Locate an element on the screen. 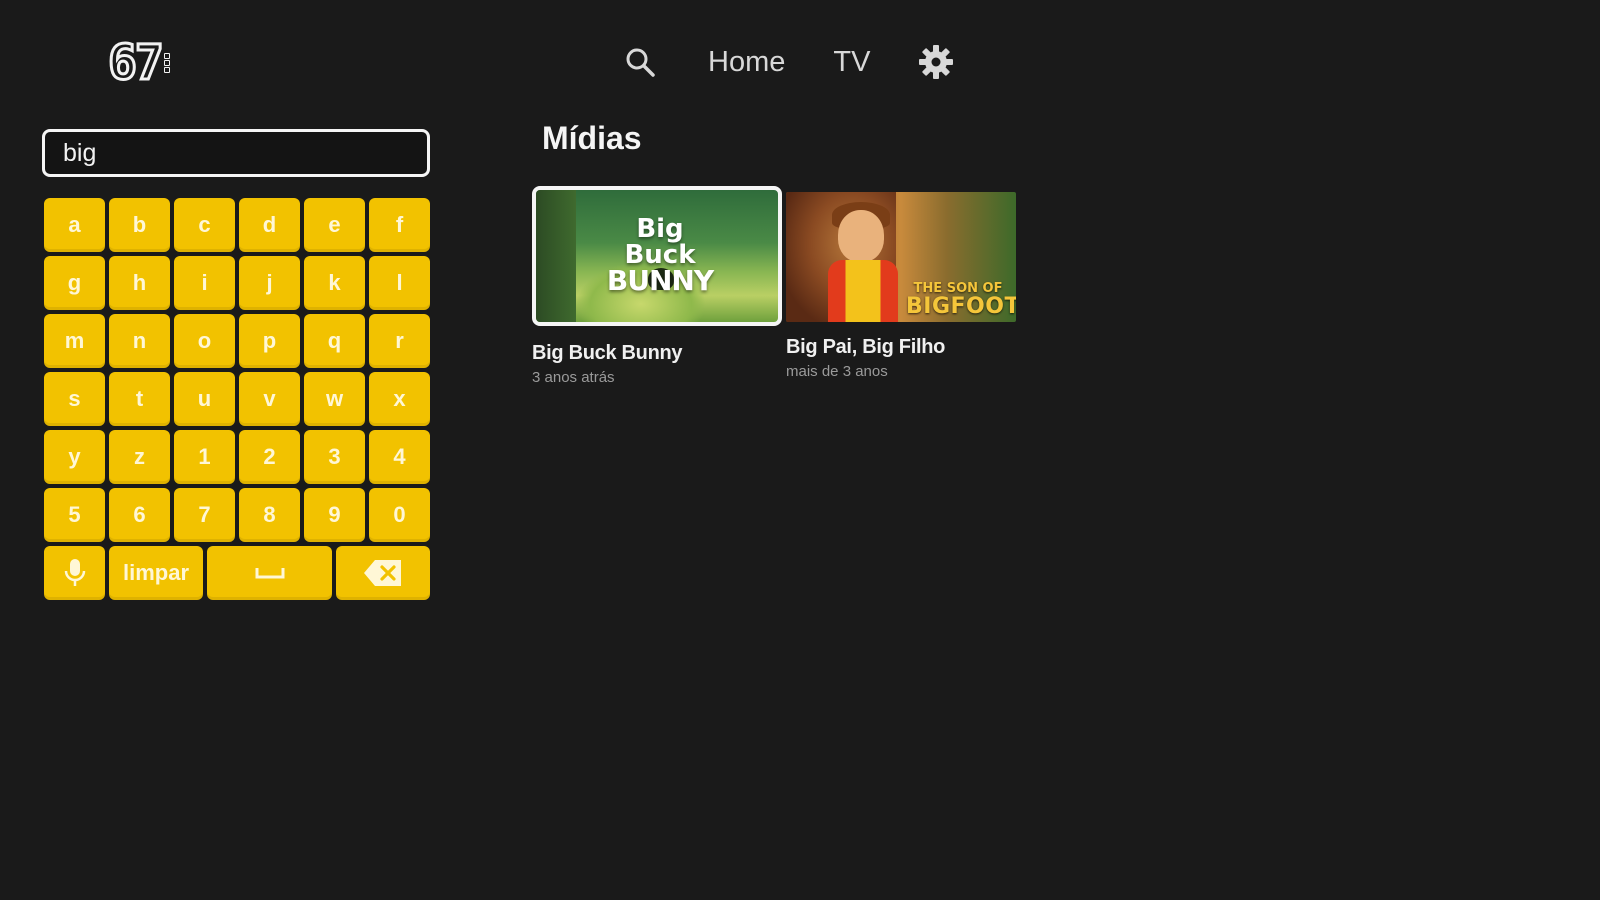 The width and height of the screenshot is (1600, 900). microphone-icon is located at coordinates (74, 573).